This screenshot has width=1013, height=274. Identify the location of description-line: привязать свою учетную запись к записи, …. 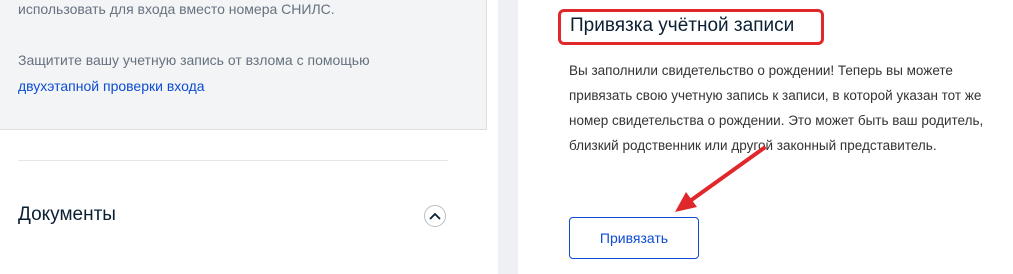
(775, 95).